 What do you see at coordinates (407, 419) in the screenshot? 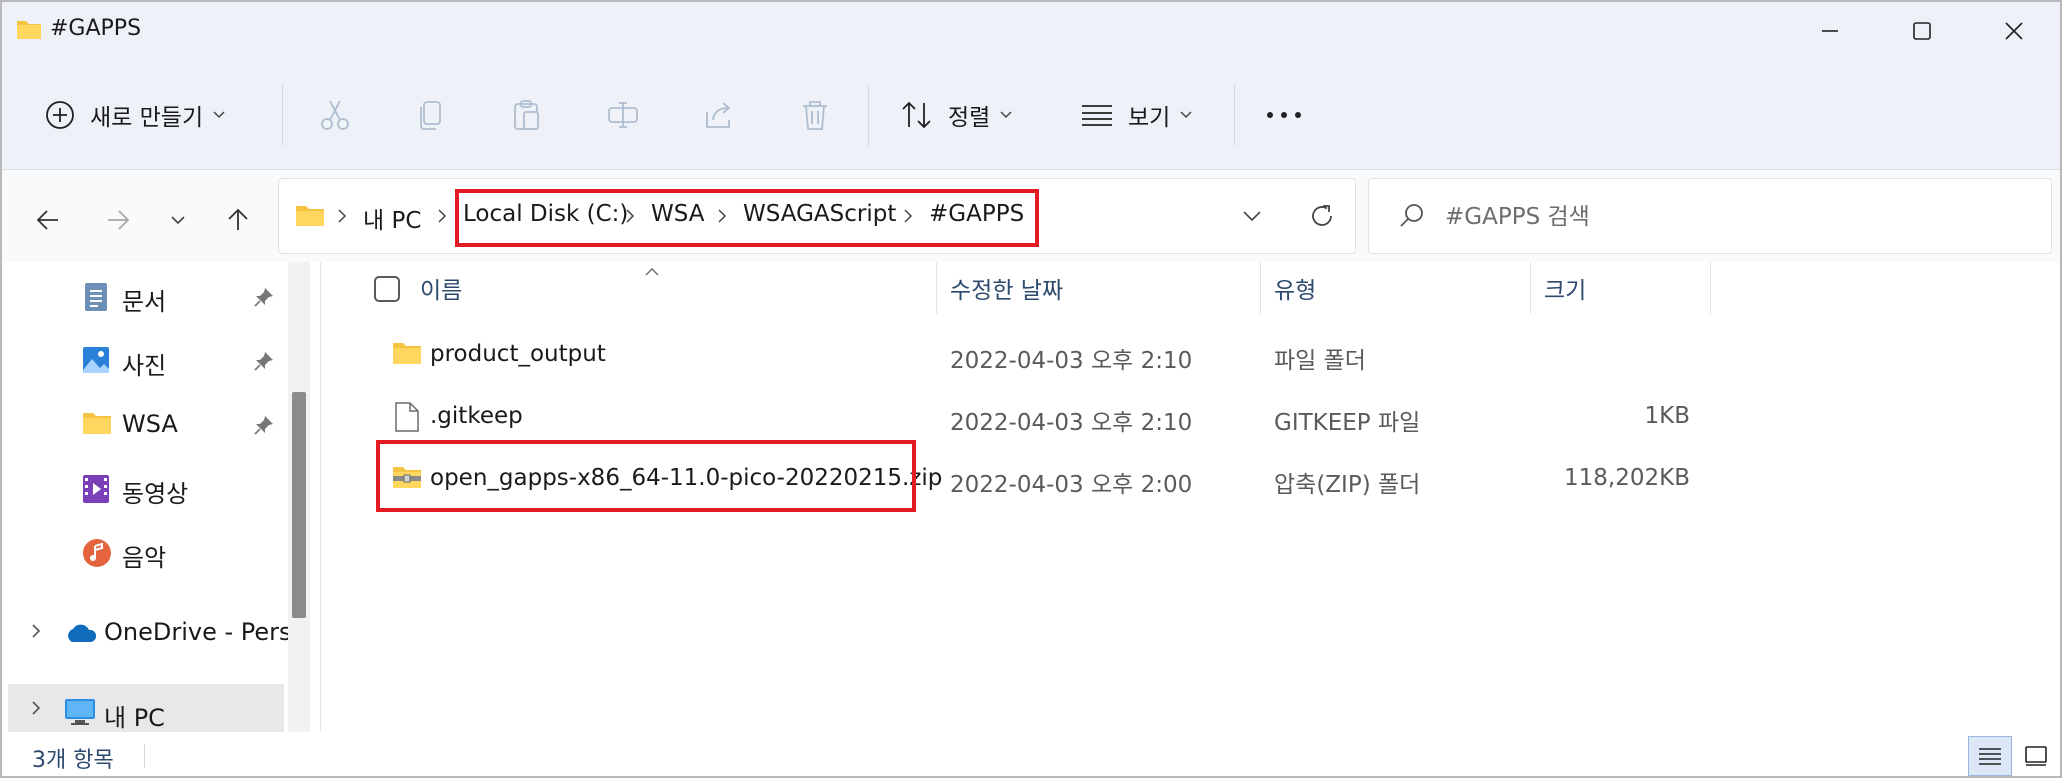
I see `file-icon` at bounding box center [407, 419].